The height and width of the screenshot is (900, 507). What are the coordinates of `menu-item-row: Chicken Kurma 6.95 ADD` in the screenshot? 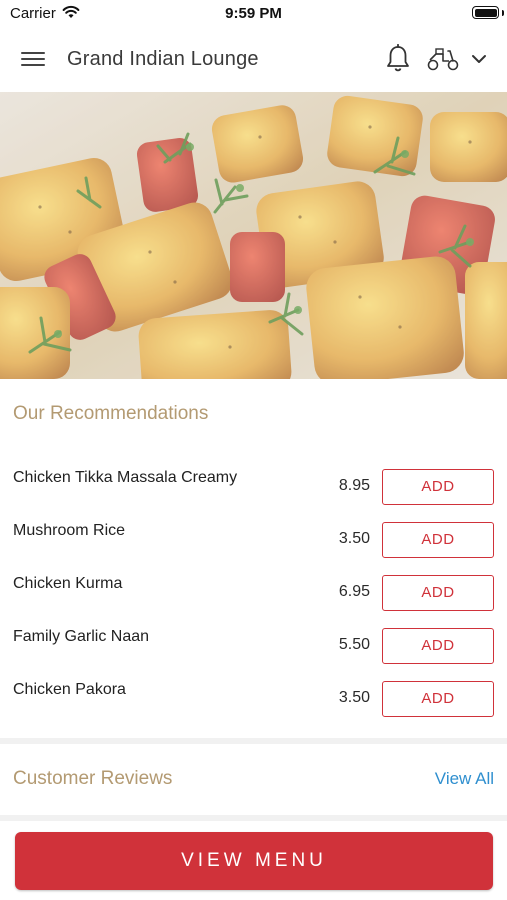 It's located at (253, 601).